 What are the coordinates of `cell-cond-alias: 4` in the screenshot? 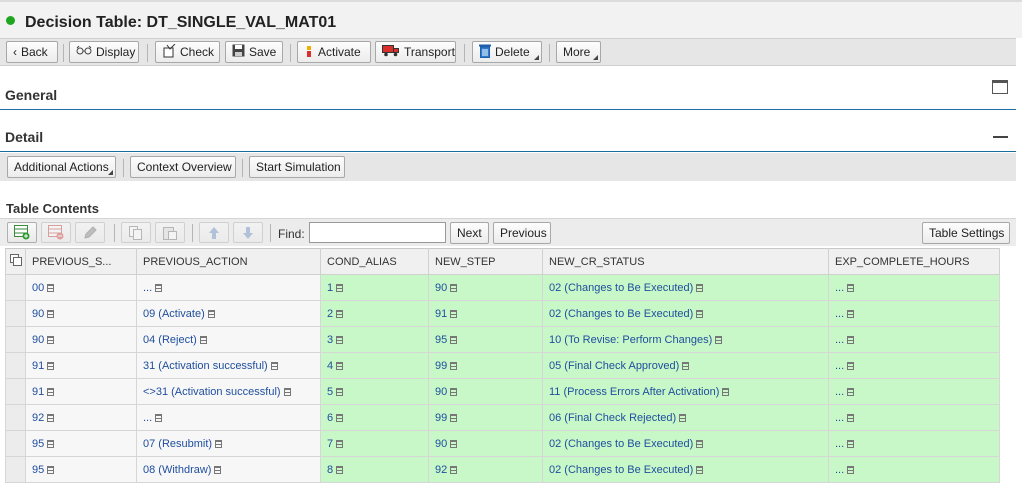 It's located at (374, 365).